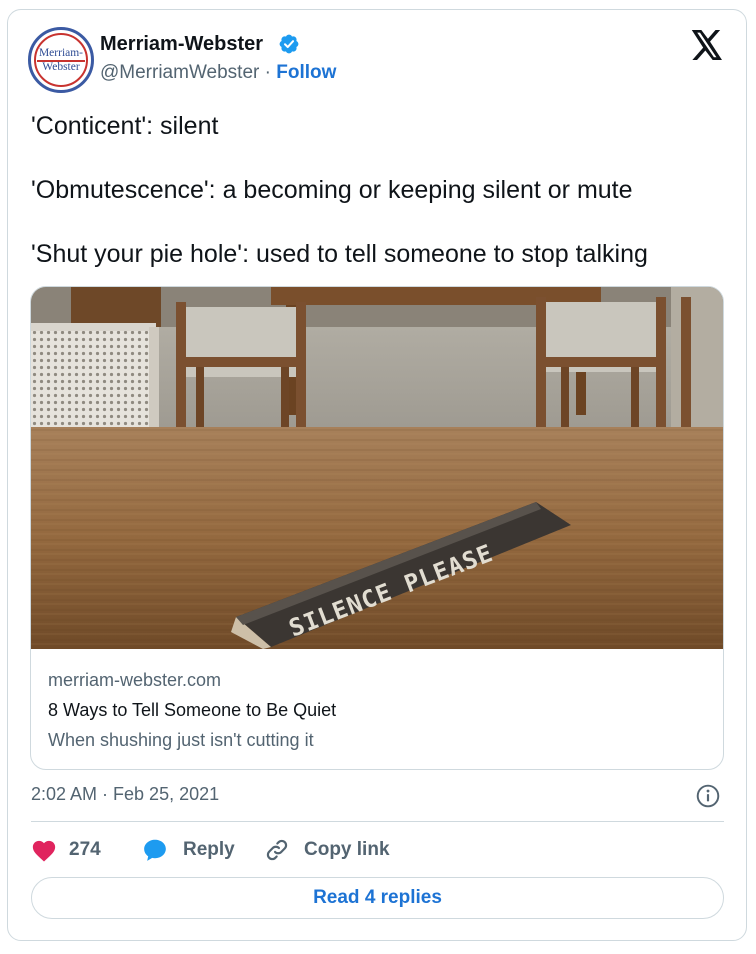 The height and width of the screenshot is (954, 756). What do you see at coordinates (85, 849) in the screenshot?
I see `like-count: 274` at bounding box center [85, 849].